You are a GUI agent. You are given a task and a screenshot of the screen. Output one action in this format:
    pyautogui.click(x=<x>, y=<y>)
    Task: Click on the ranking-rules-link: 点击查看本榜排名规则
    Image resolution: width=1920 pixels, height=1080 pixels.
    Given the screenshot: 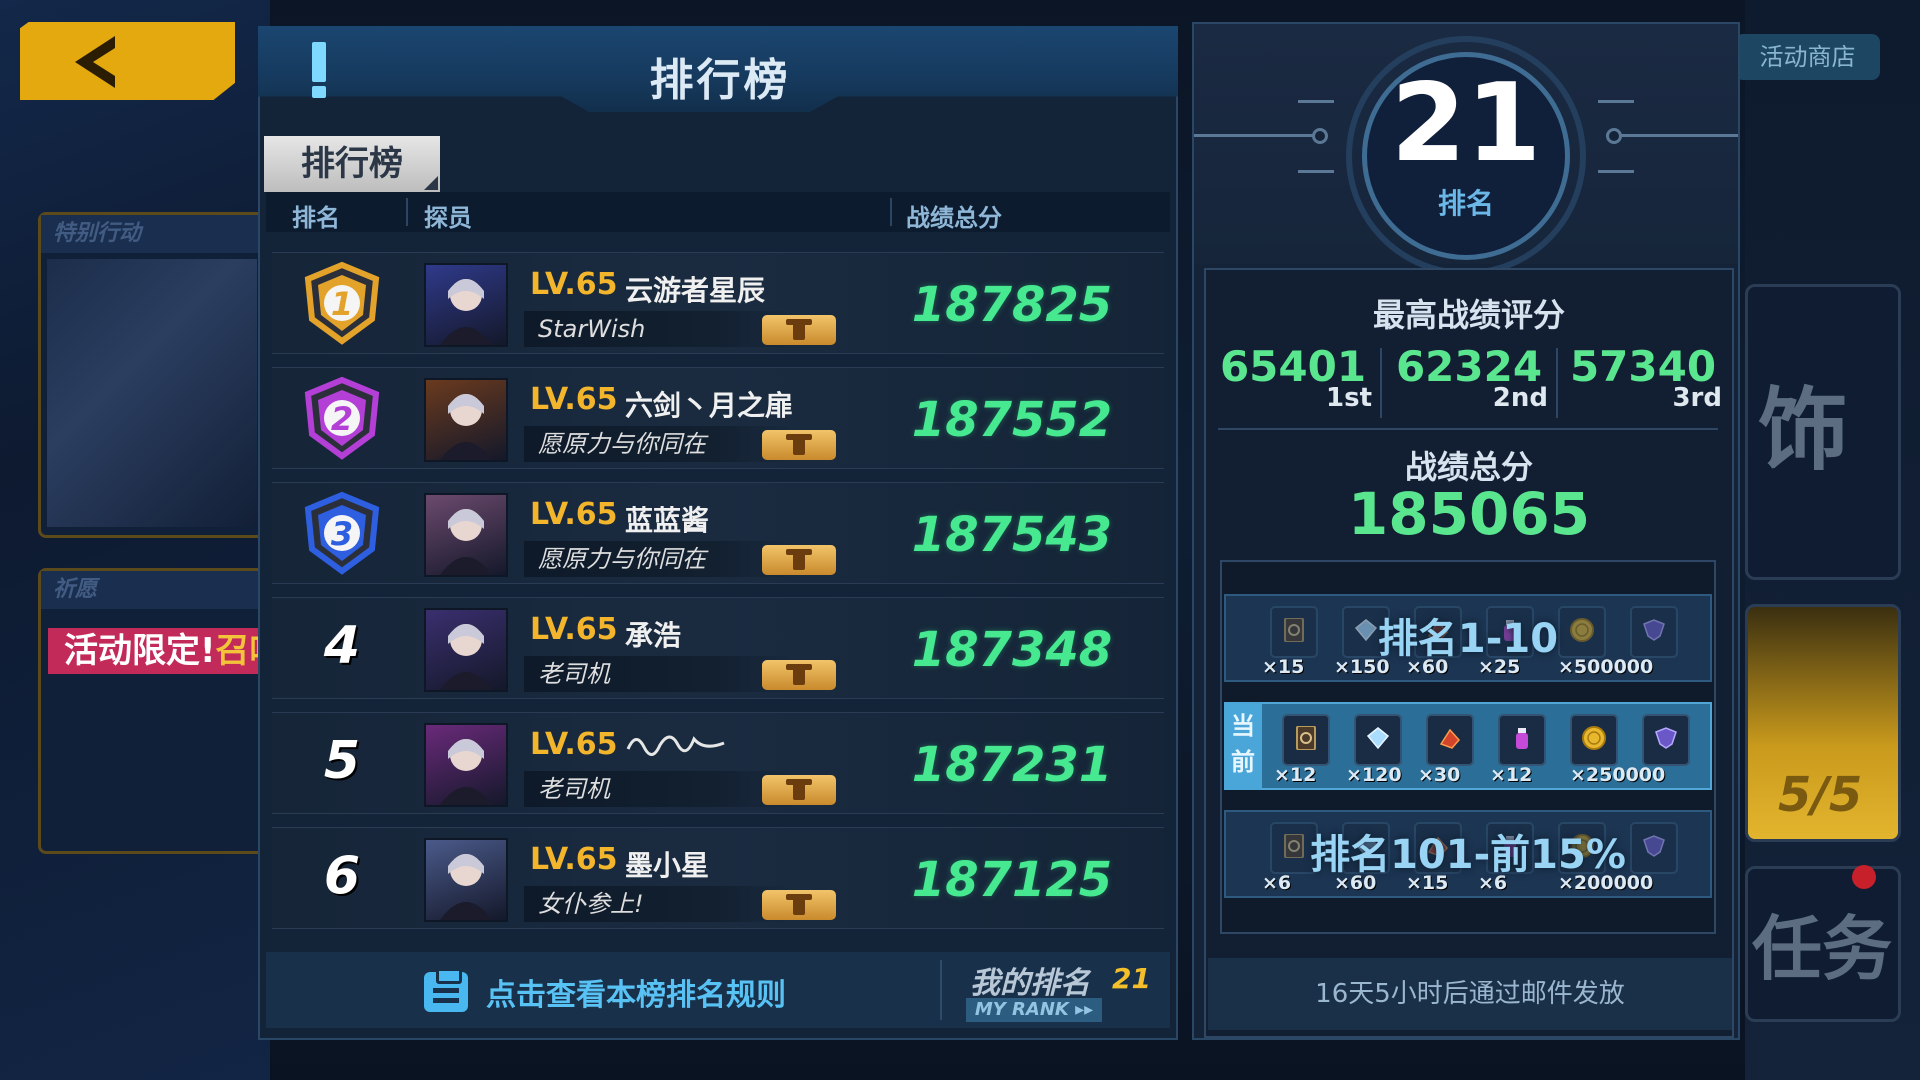 What is the action you would take?
    pyautogui.click(x=636, y=992)
    